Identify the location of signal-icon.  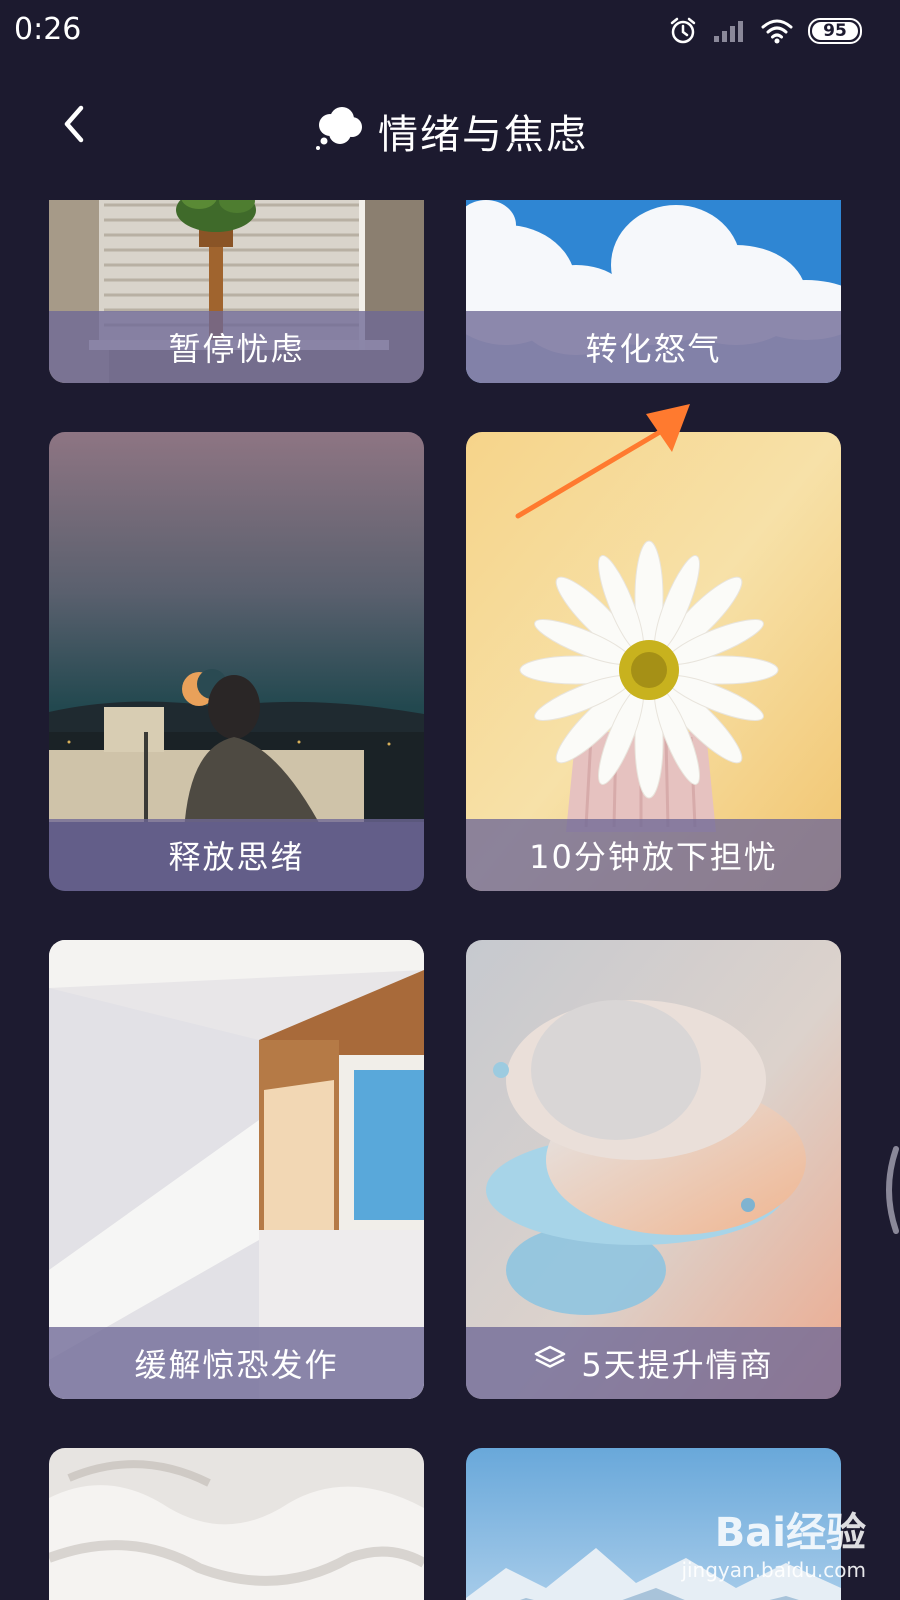
(729, 31).